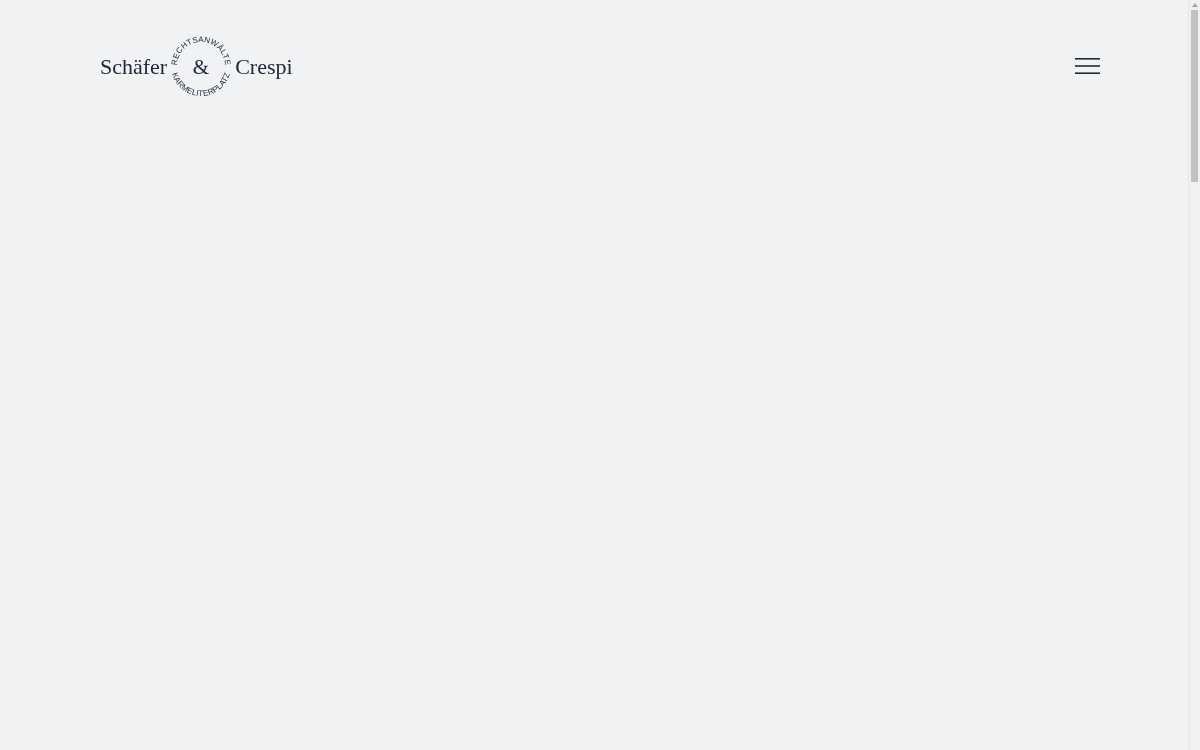 The height and width of the screenshot is (750, 1200). I want to click on logo-name-left: Schäfer, so click(134, 66).